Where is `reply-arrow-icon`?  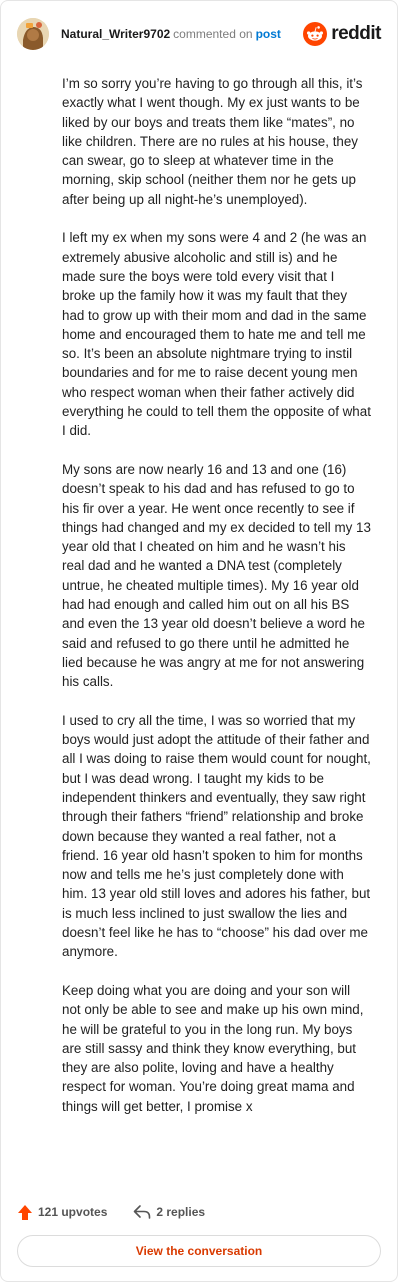
reply-arrow-icon is located at coordinates (142, 1212).